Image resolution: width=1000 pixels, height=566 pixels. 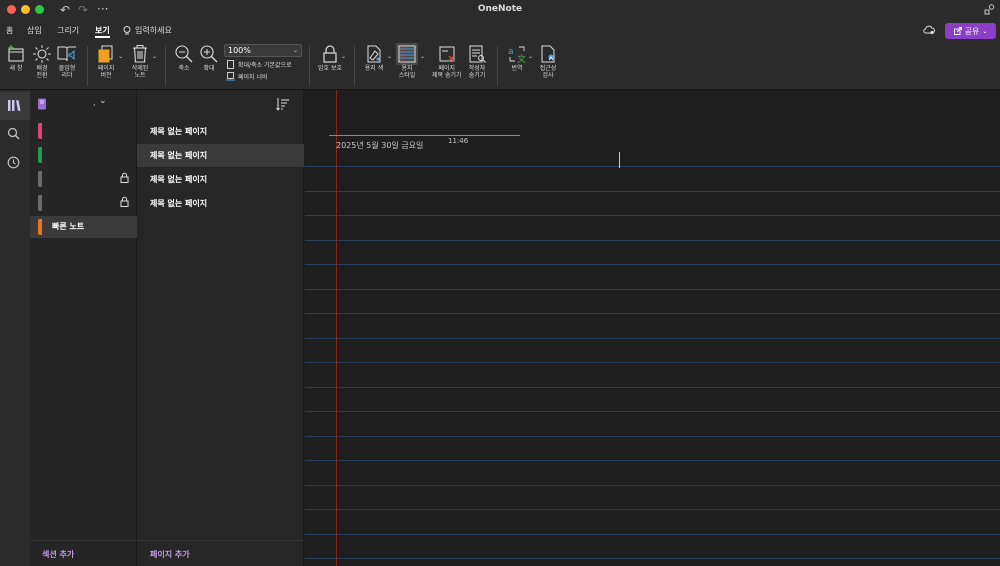 I want to click on paper-color-button: 용지 색, so click(x=374, y=58).